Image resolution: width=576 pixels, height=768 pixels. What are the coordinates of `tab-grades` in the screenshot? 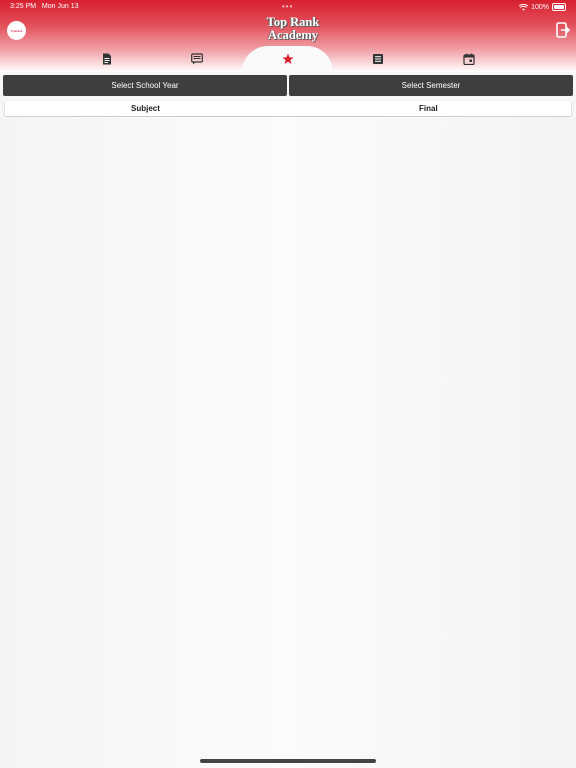 It's located at (287, 59).